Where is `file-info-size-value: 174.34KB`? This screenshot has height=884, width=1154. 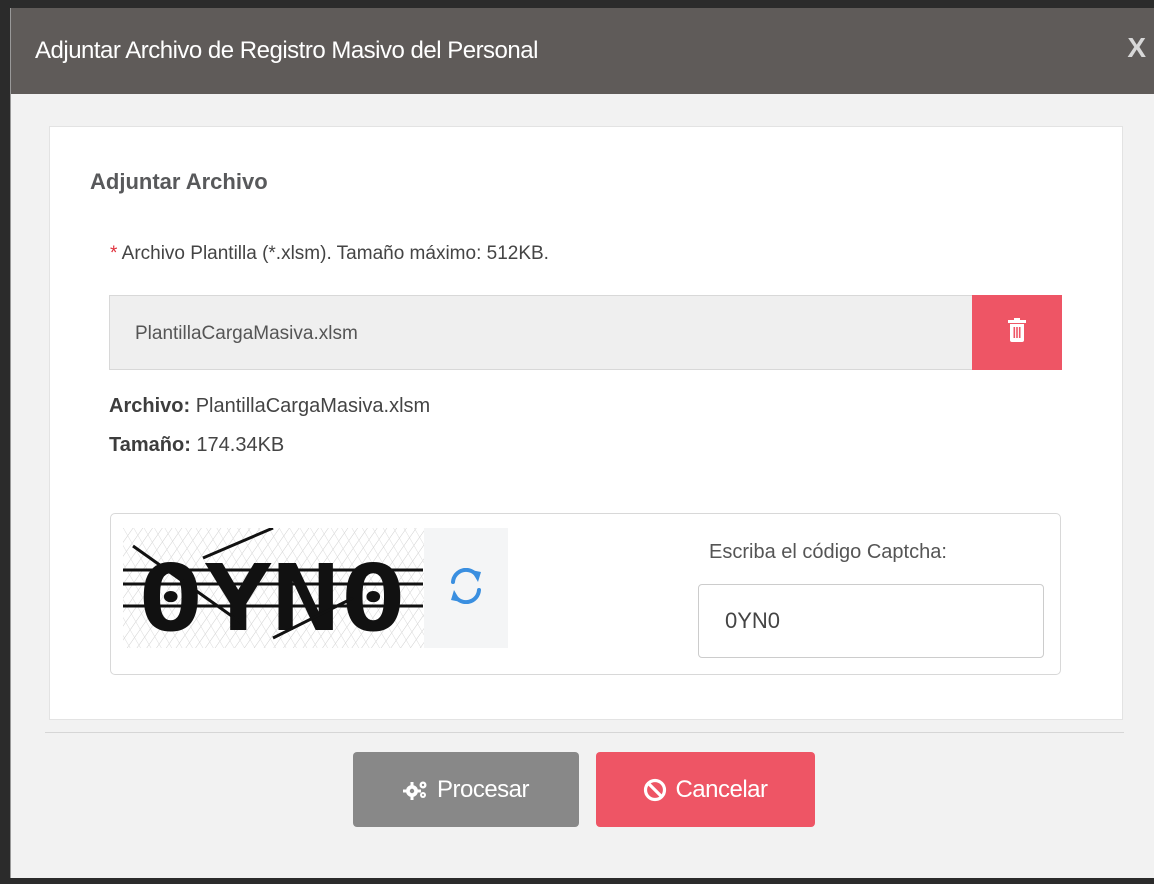 file-info-size-value: 174.34KB is located at coordinates (240, 445).